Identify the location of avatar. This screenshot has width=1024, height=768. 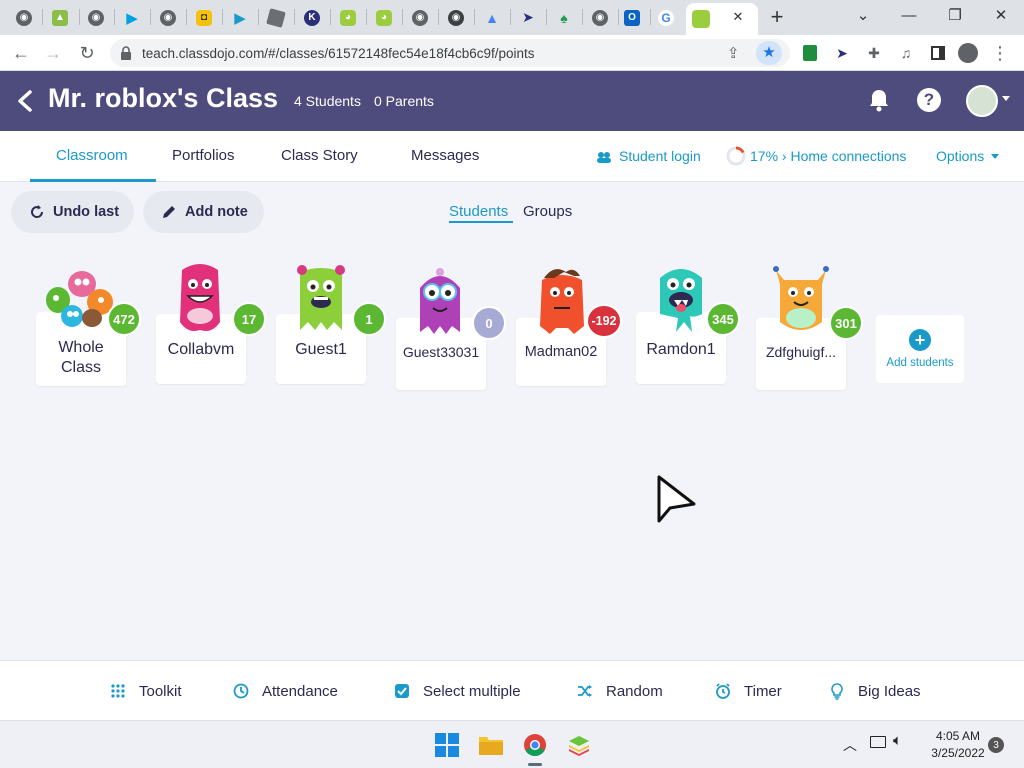
(982, 101).